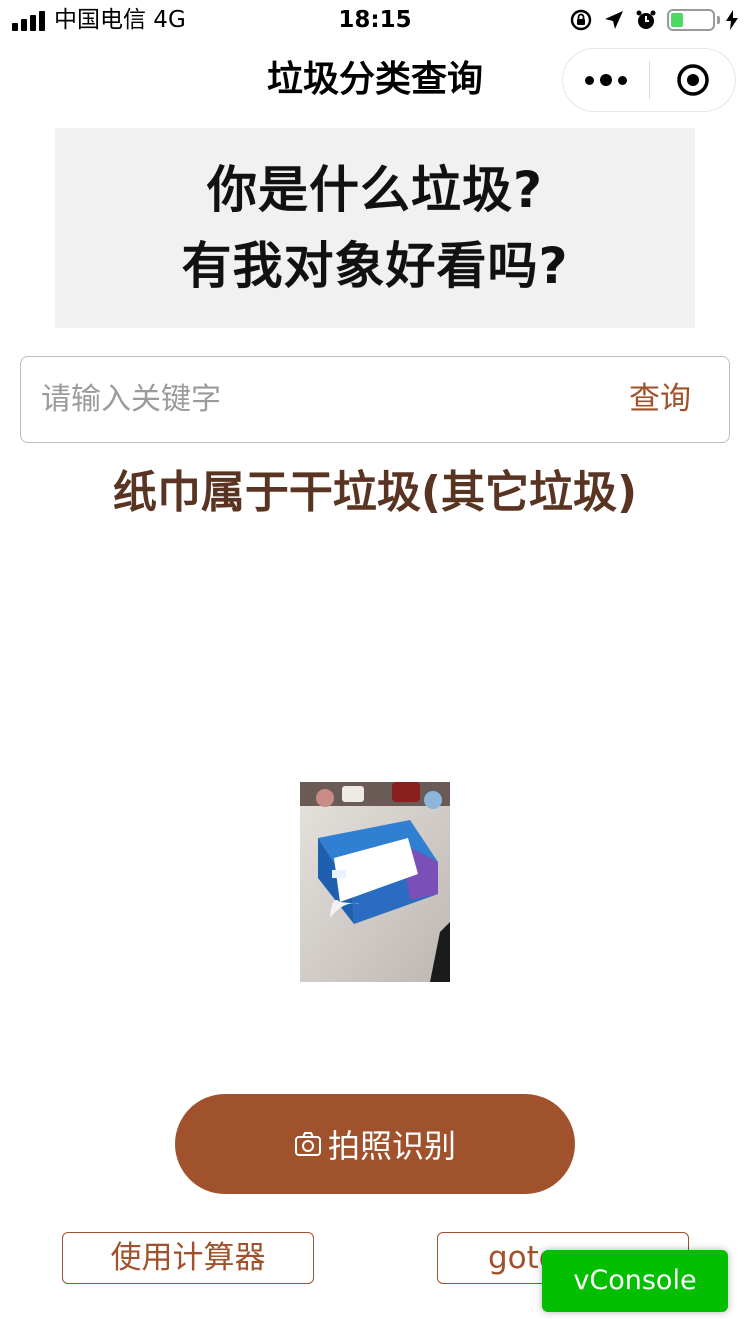 This screenshot has width=750, height=1334. I want to click on search-button: 查询, so click(660, 399).